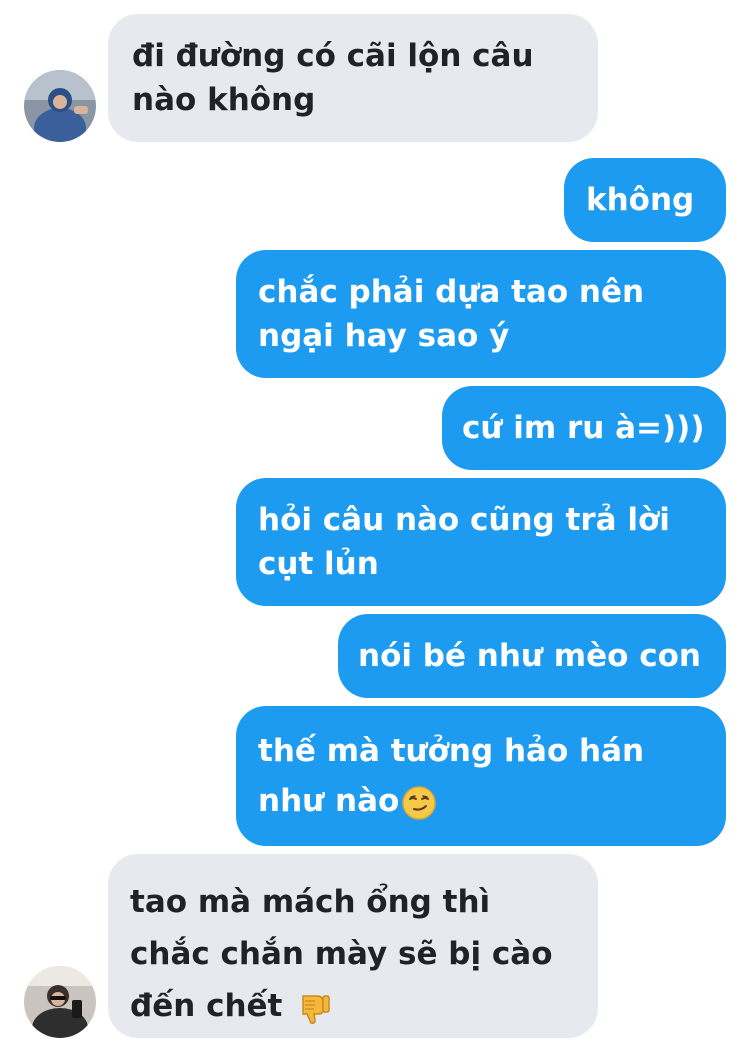  I want to click on message-text-line: nào không, so click(224, 100).